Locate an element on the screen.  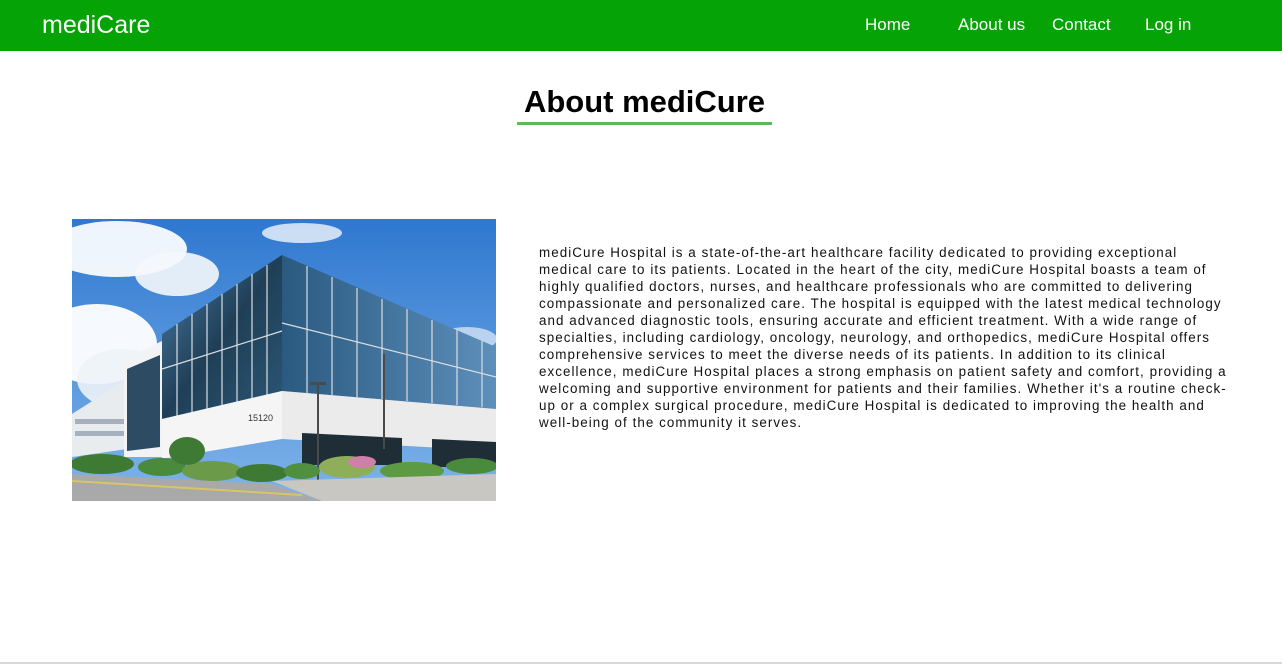
brand-logo: mediCare is located at coordinates (96, 25).